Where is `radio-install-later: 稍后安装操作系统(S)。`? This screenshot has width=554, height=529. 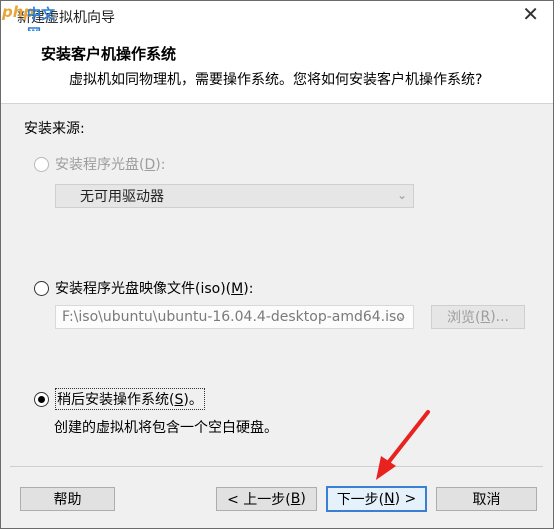 radio-install-later: 稍后安装操作系统(S)。 is located at coordinates (119, 399).